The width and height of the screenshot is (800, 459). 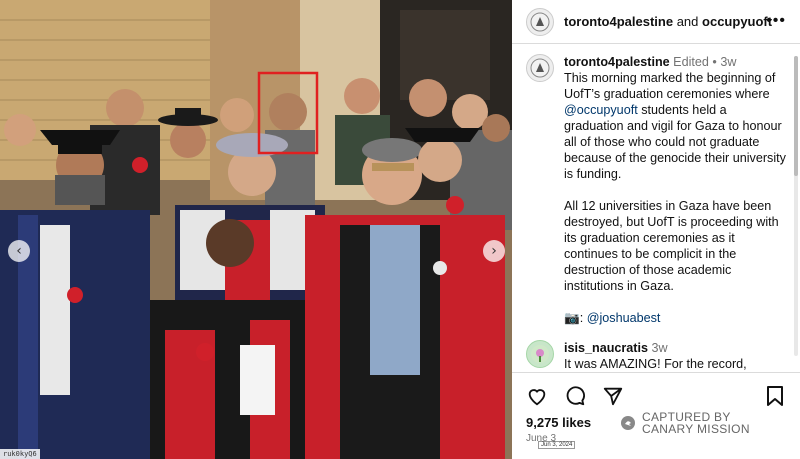 I want to click on share-icon, so click(x=613, y=398).